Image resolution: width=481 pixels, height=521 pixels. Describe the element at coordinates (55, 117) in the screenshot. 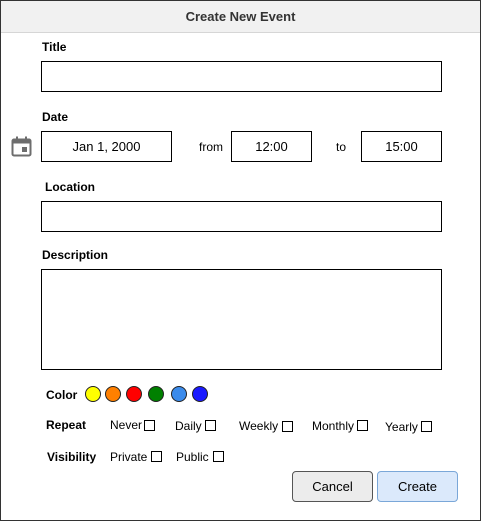

I see `date-label: Date` at that location.